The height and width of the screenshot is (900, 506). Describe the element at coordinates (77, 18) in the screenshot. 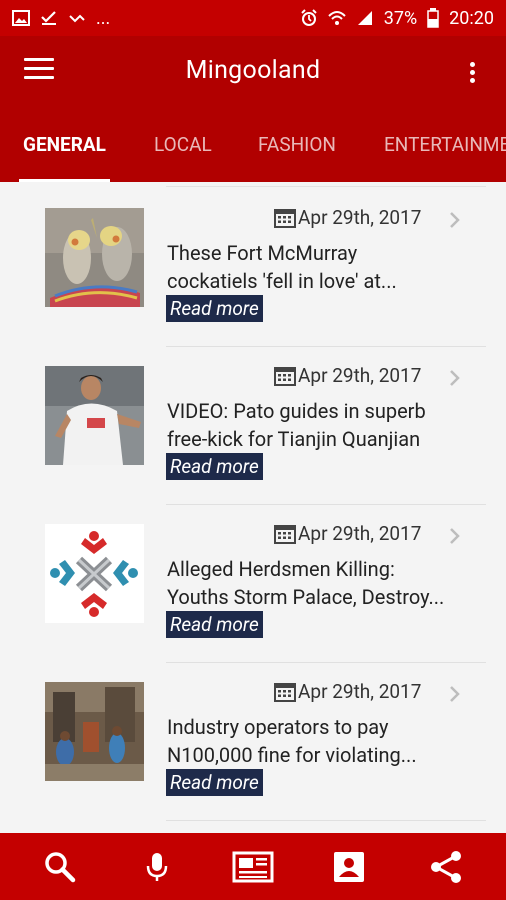

I see `missed-call-notification-icon` at that location.